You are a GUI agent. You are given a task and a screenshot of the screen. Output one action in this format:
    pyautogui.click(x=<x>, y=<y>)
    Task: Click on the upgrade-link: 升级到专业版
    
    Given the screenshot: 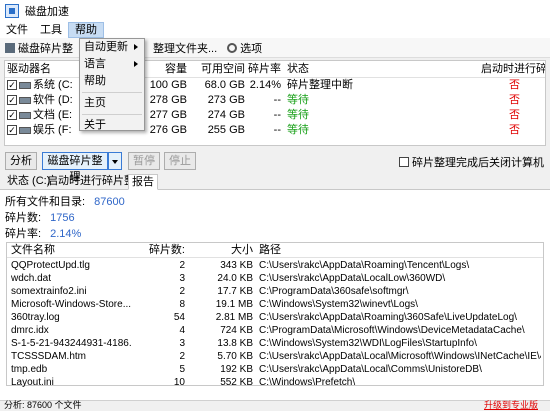 What is the action you would take?
    pyautogui.click(x=511, y=405)
    